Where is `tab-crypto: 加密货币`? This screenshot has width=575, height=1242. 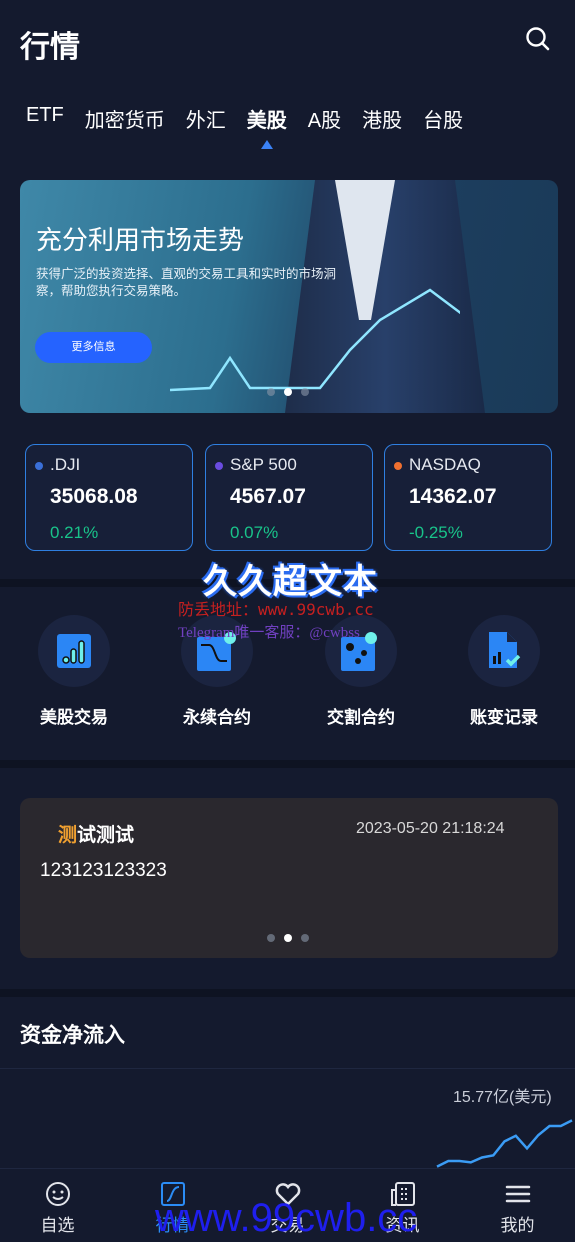
tab-crypto: 加密货币 is located at coordinates (125, 118).